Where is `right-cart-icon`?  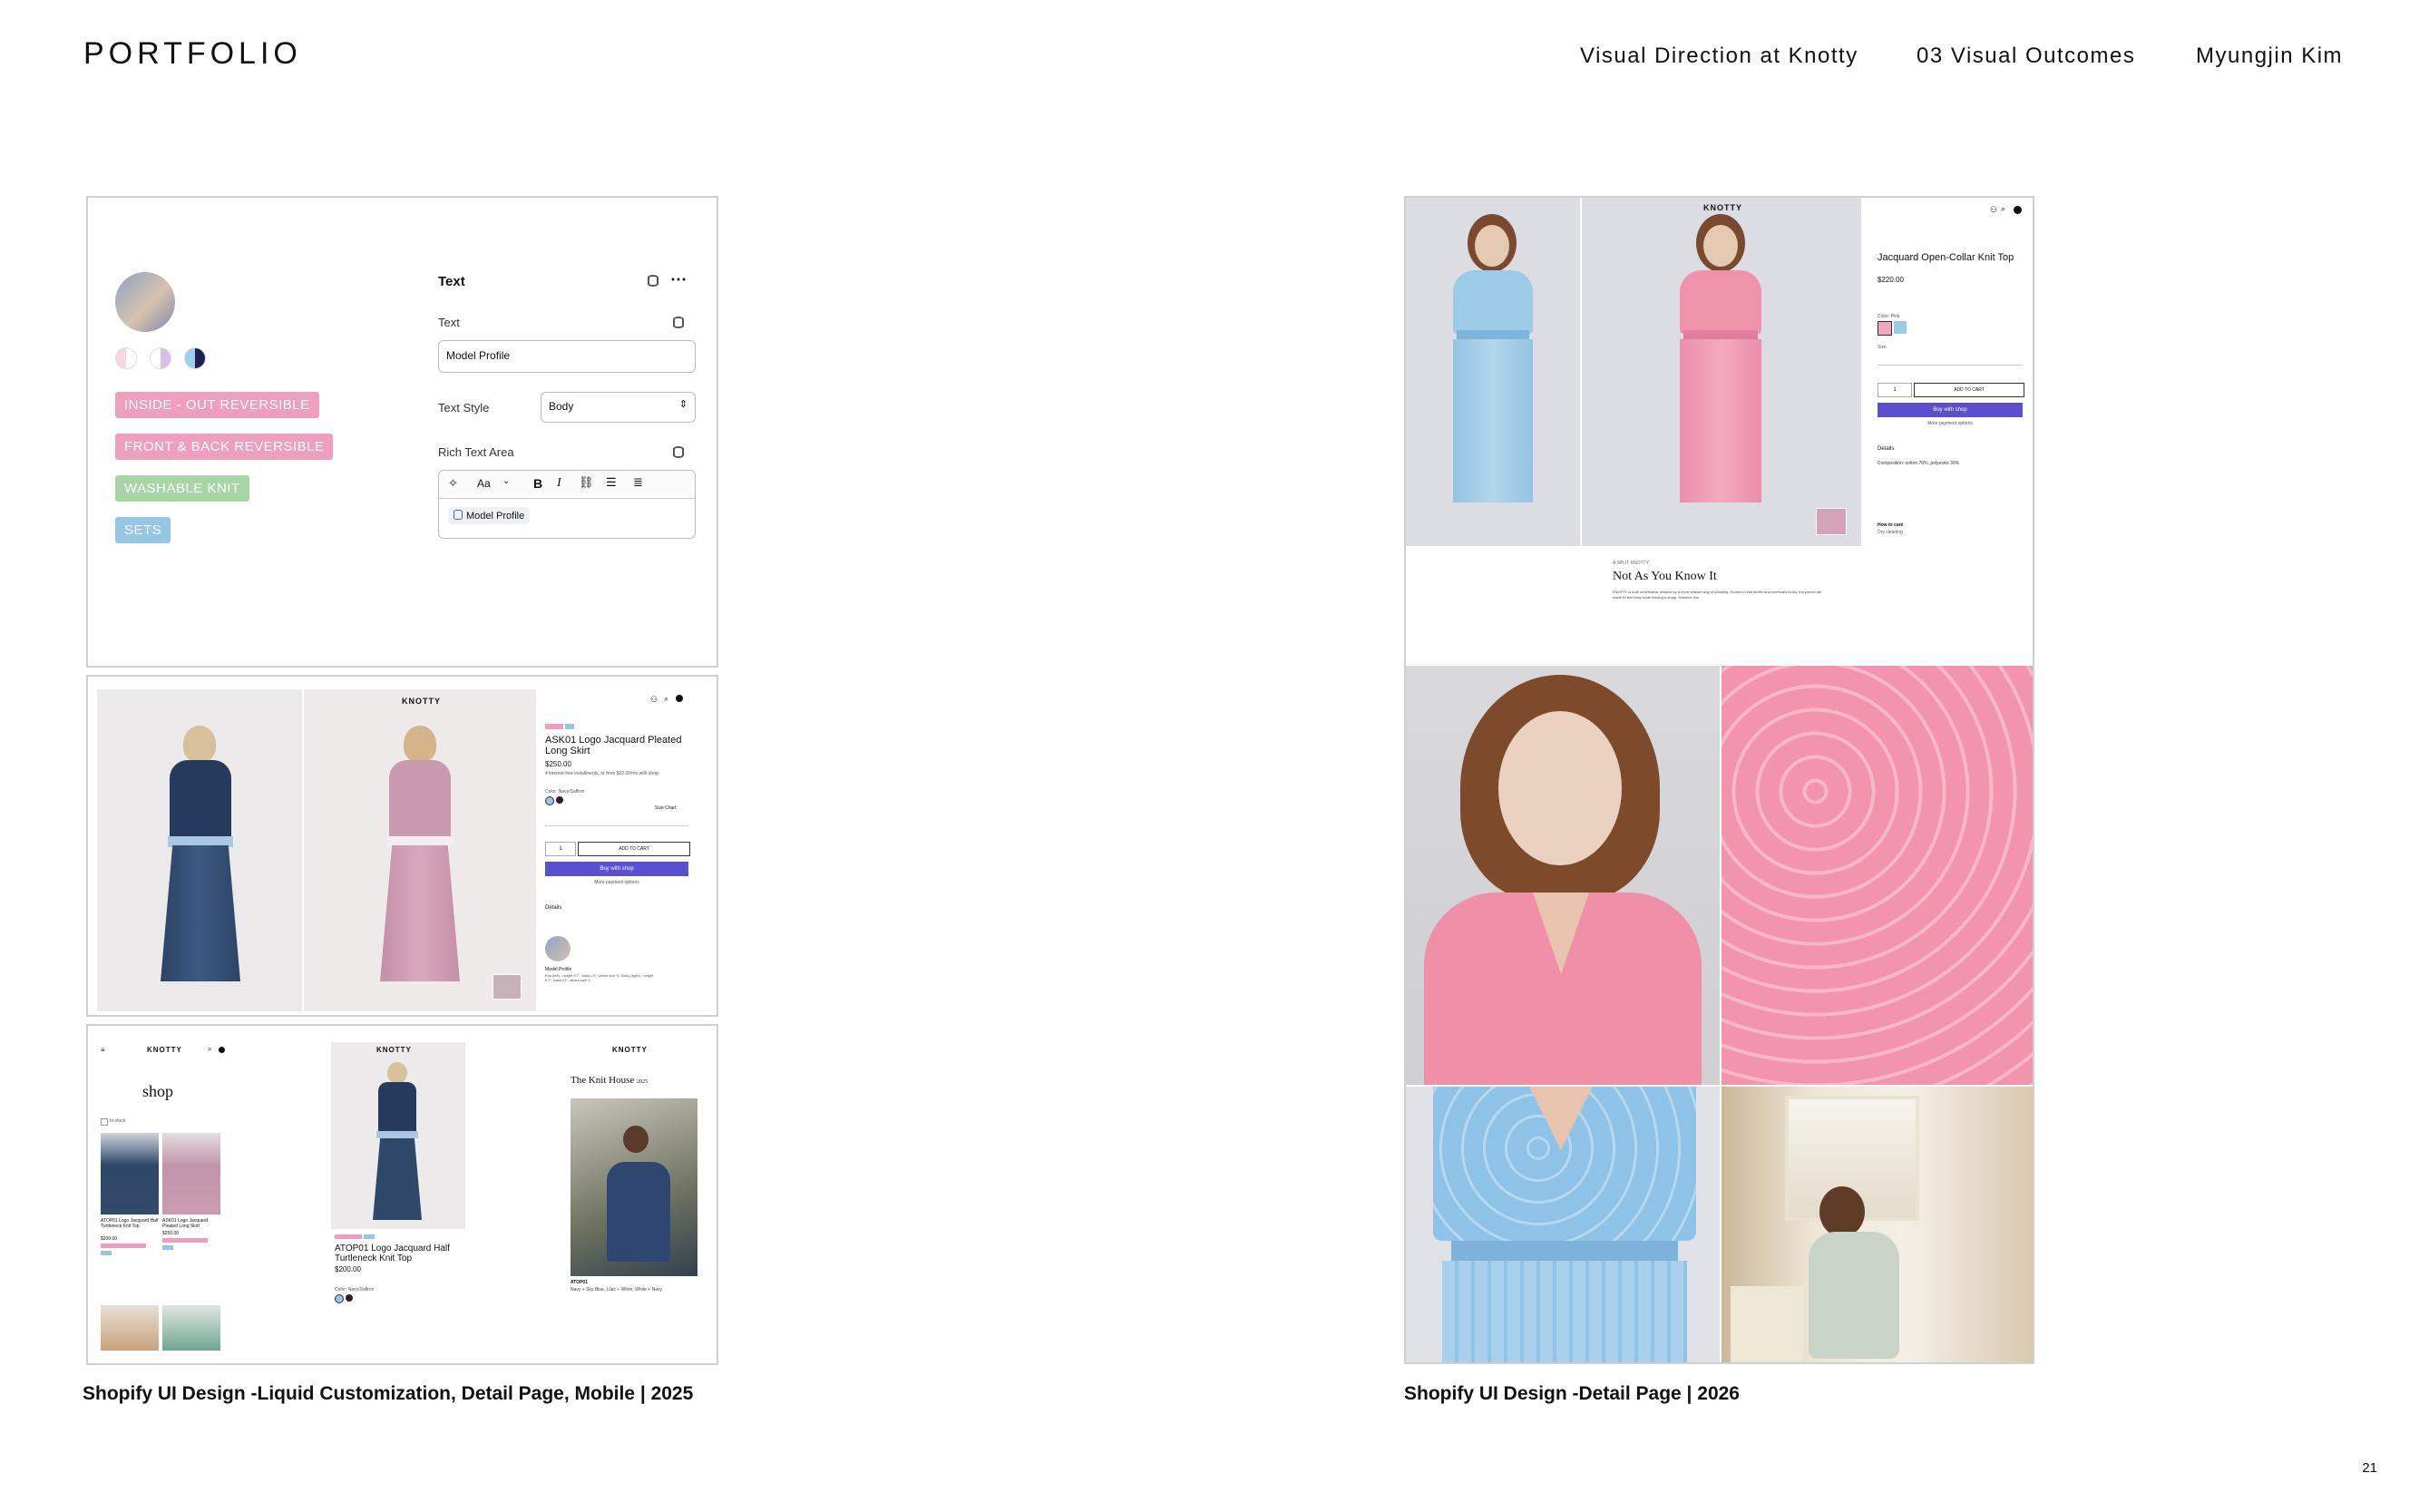
right-cart-icon is located at coordinates (2018, 210).